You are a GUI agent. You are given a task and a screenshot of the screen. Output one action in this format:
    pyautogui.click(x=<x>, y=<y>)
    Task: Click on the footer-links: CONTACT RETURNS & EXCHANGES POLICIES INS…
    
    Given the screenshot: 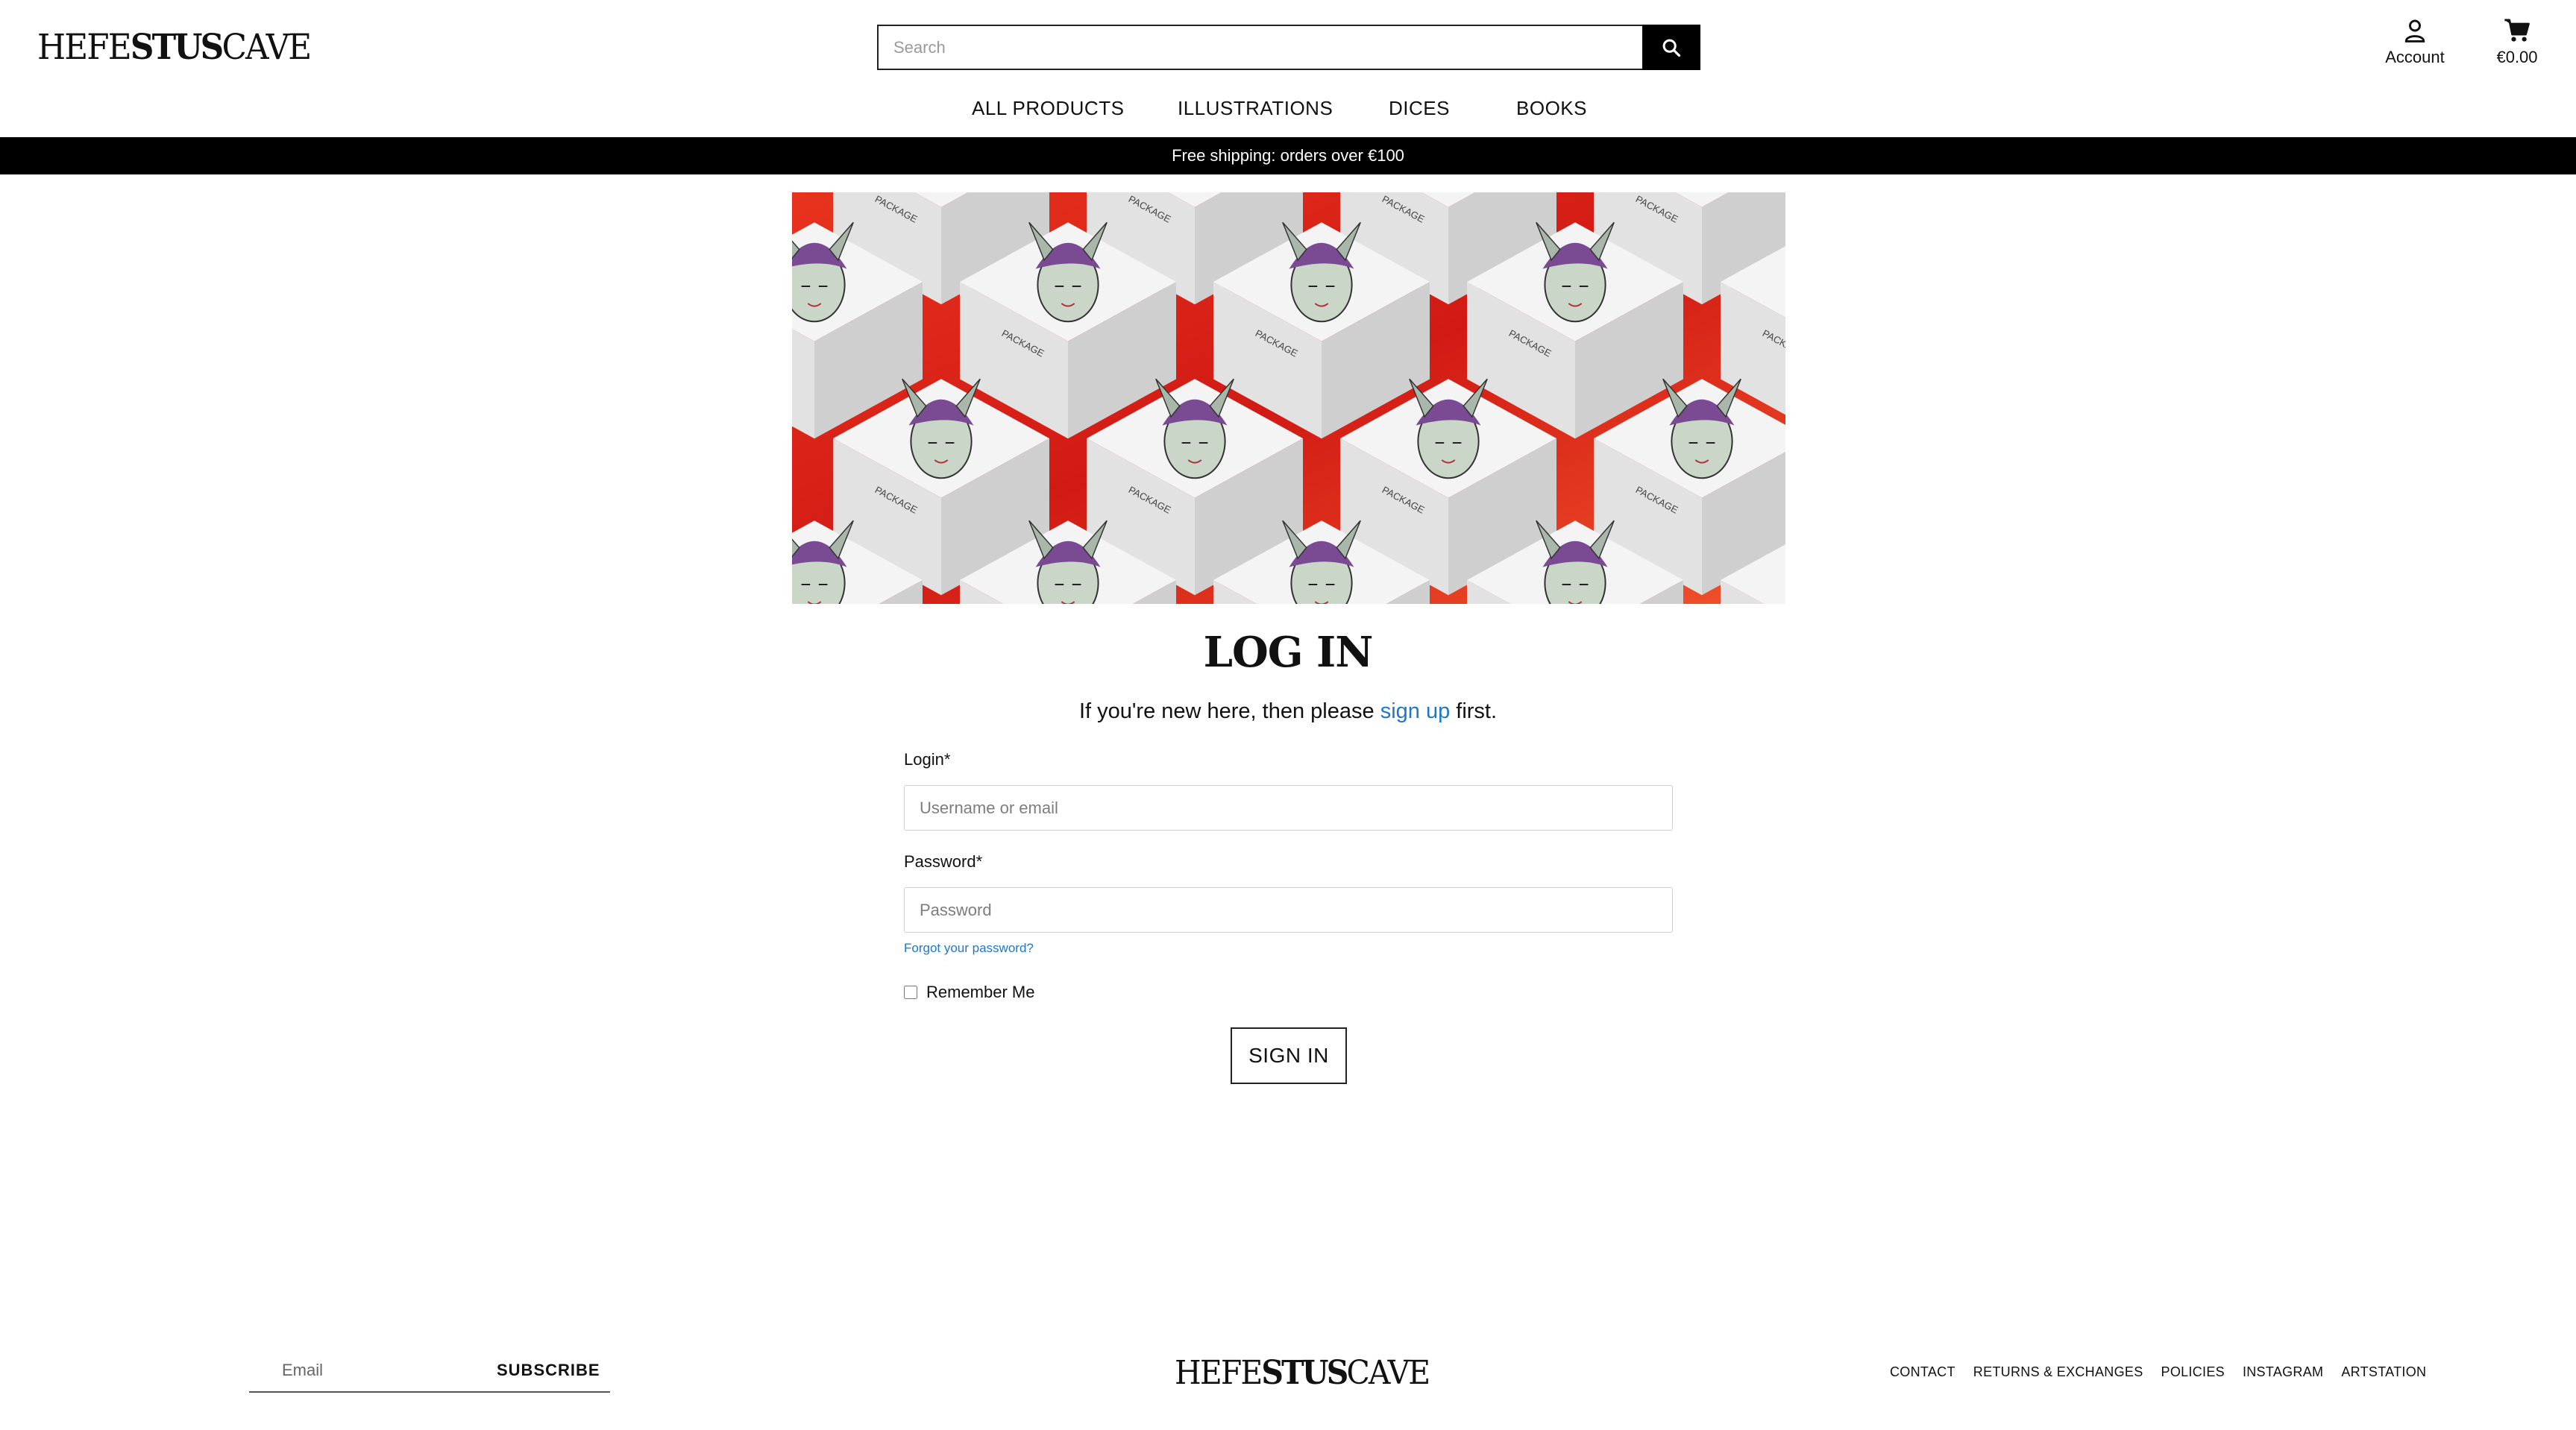 What is the action you would take?
    pyautogui.click(x=2158, y=1372)
    